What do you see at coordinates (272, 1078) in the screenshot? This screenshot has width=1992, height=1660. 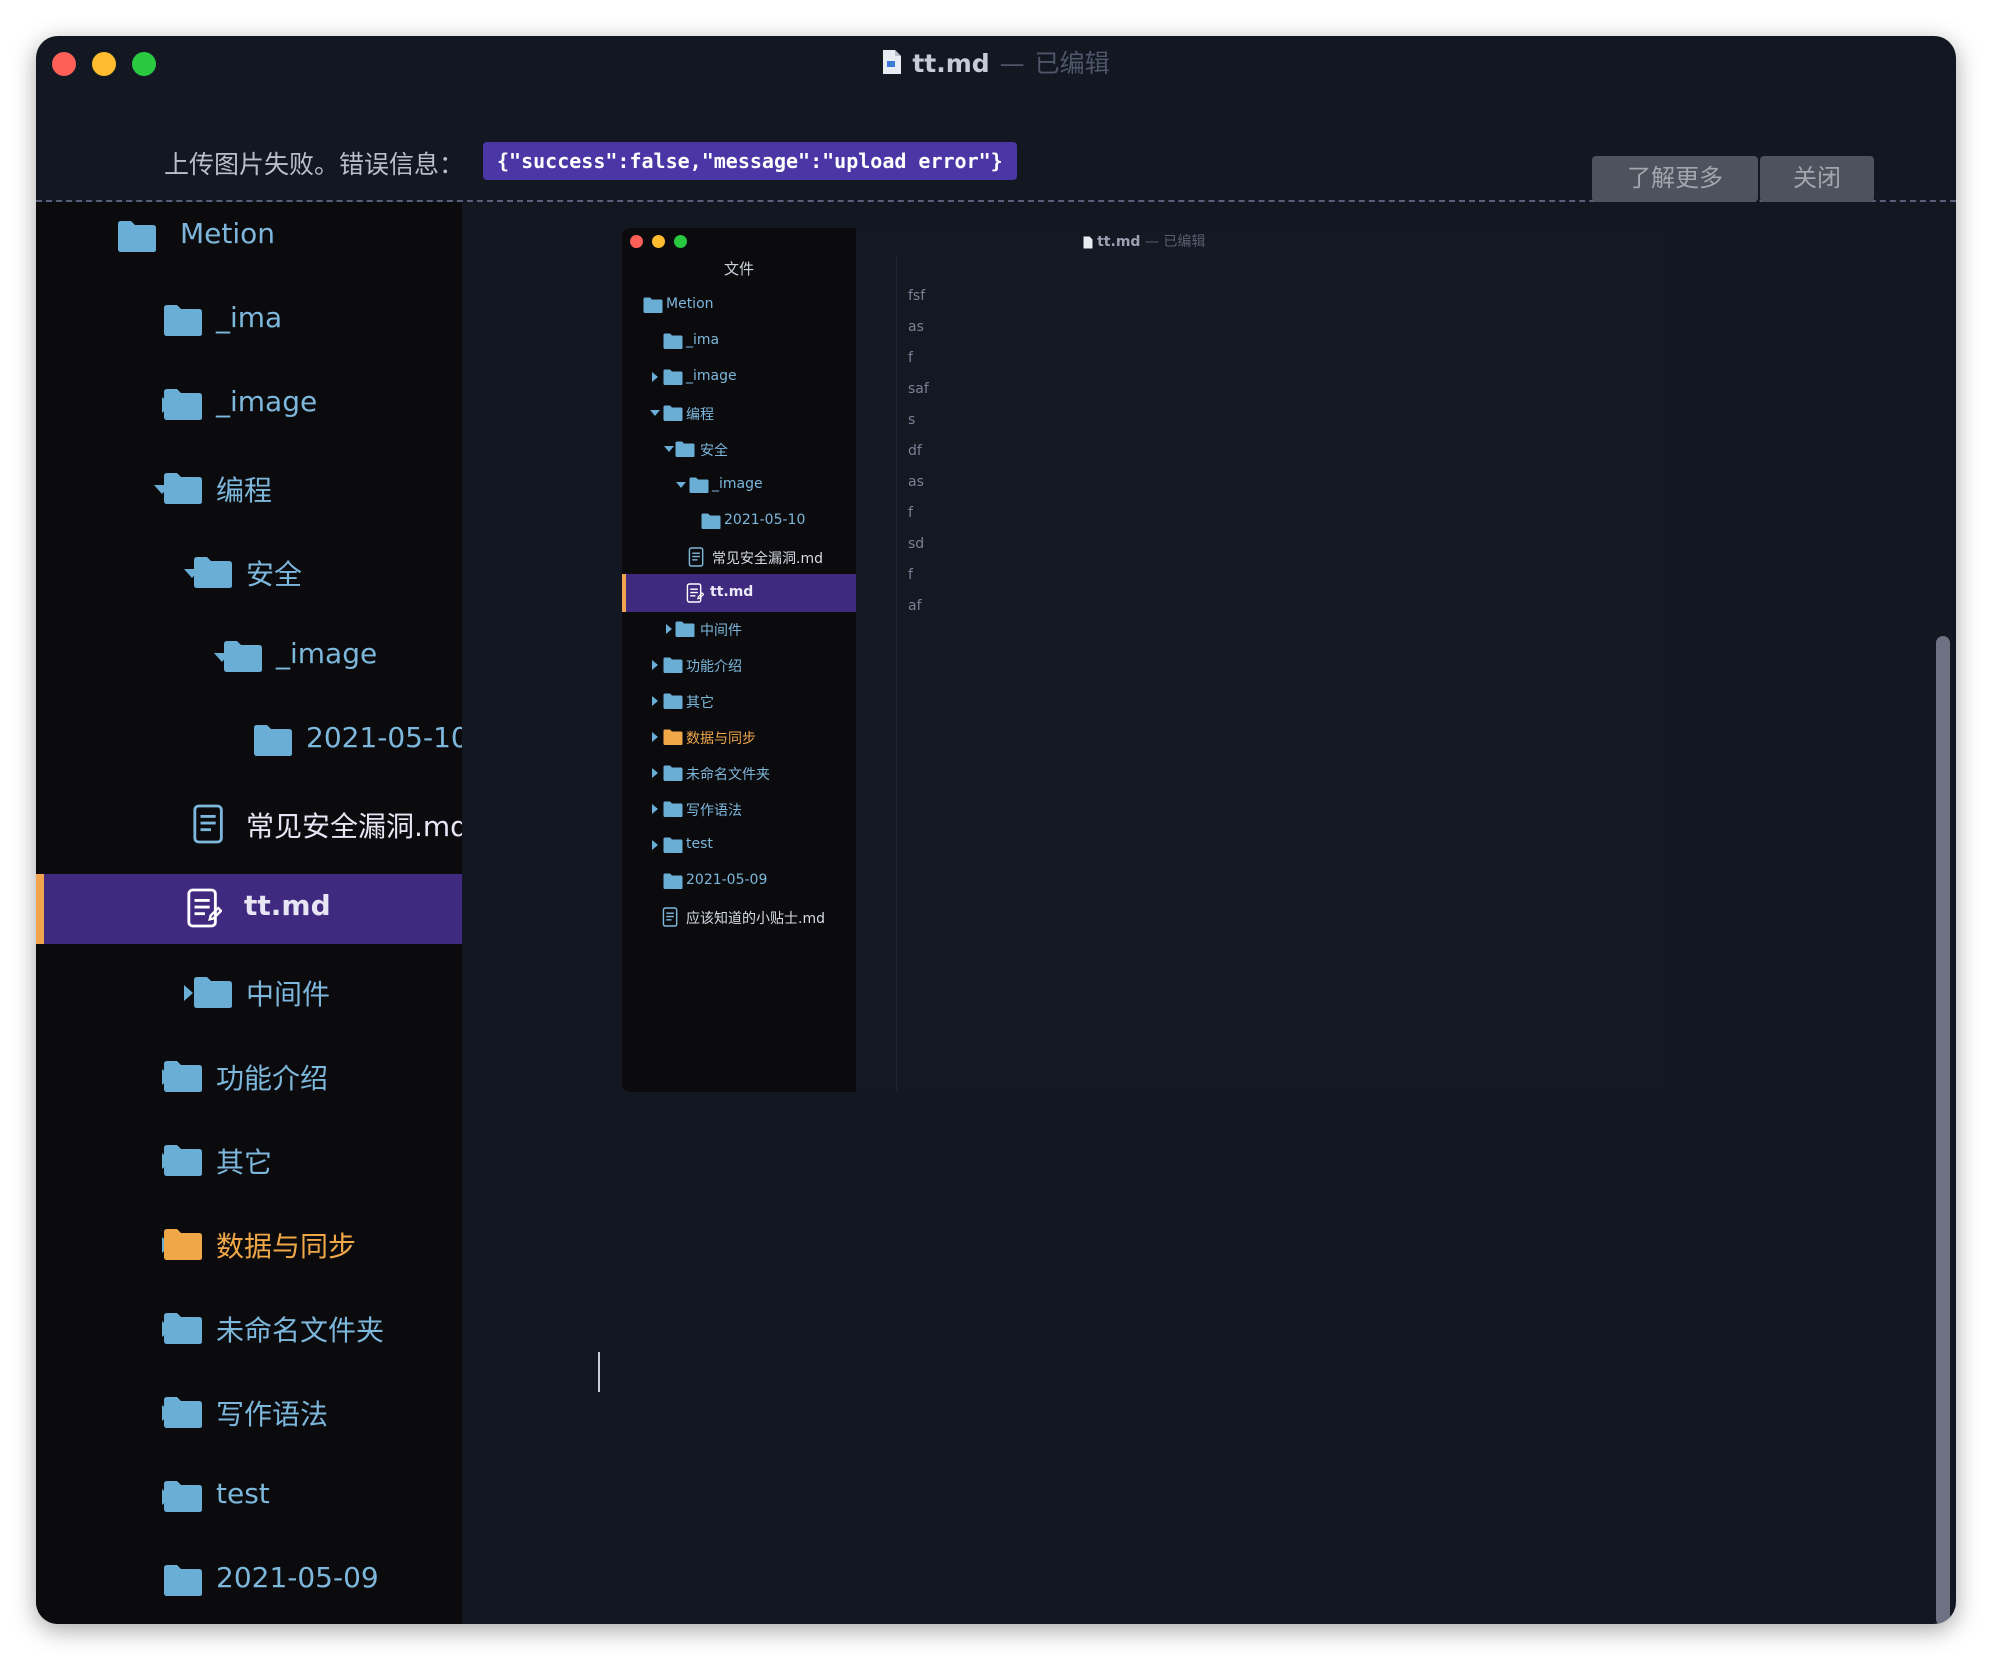 I see `tree-item-label: 功能介绍` at bounding box center [272, 1078].